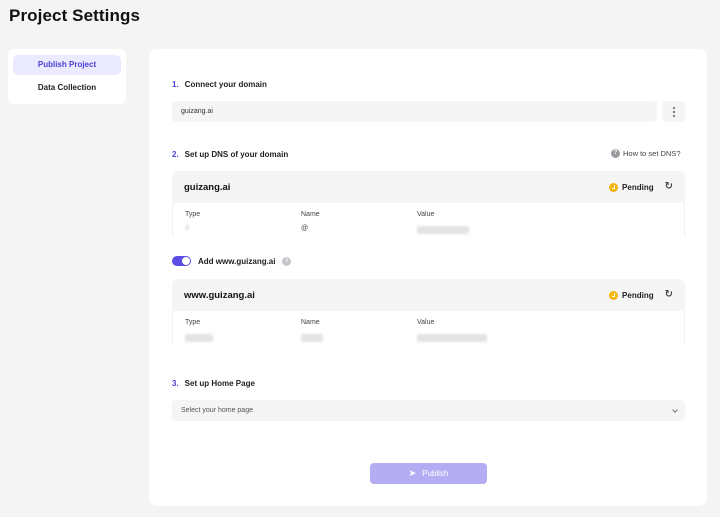 The image size is (720, 517). I want to click on record-name-value: @, so click(305, 228).